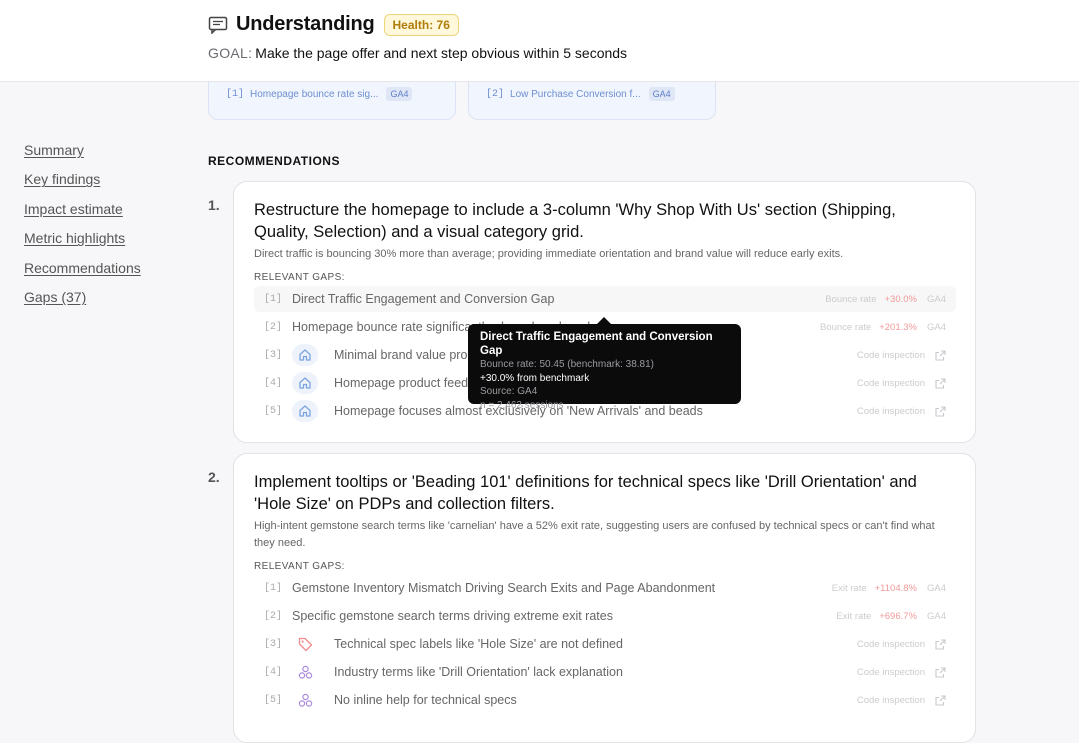 The image size is (1079, 743). Describe the element at coordinates (82, 302) in the screenshot. I see `sidebar-item-gaps: Gaps (37)` at that location.